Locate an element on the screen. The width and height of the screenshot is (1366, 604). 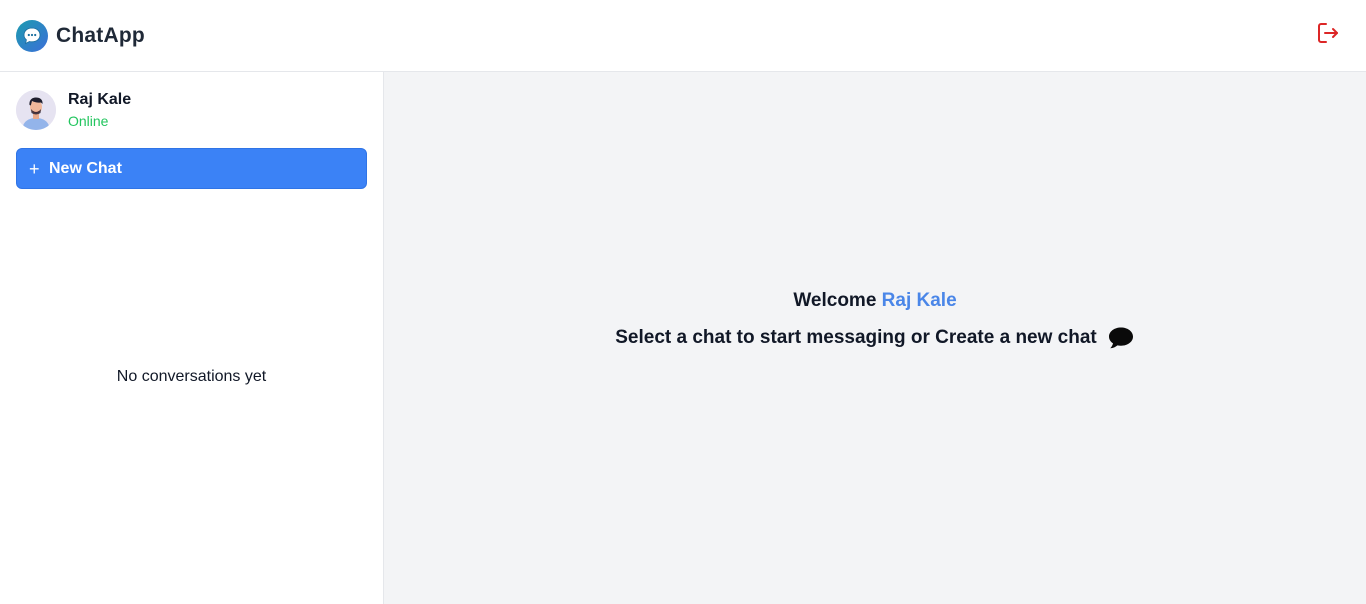
chat-bubble-icon is located at coordinates (1121, 338).